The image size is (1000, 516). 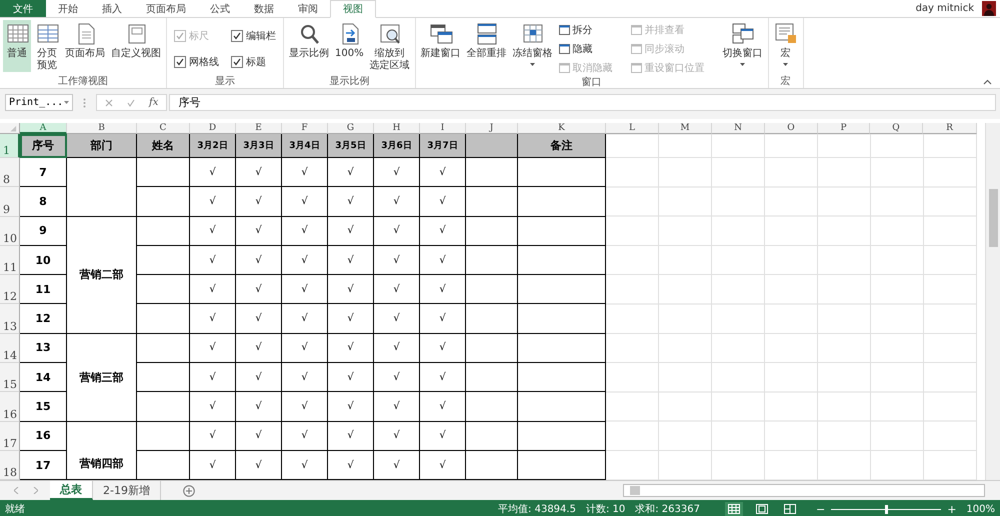 I want to click on column-header: Q, so click(x=896, y=128).